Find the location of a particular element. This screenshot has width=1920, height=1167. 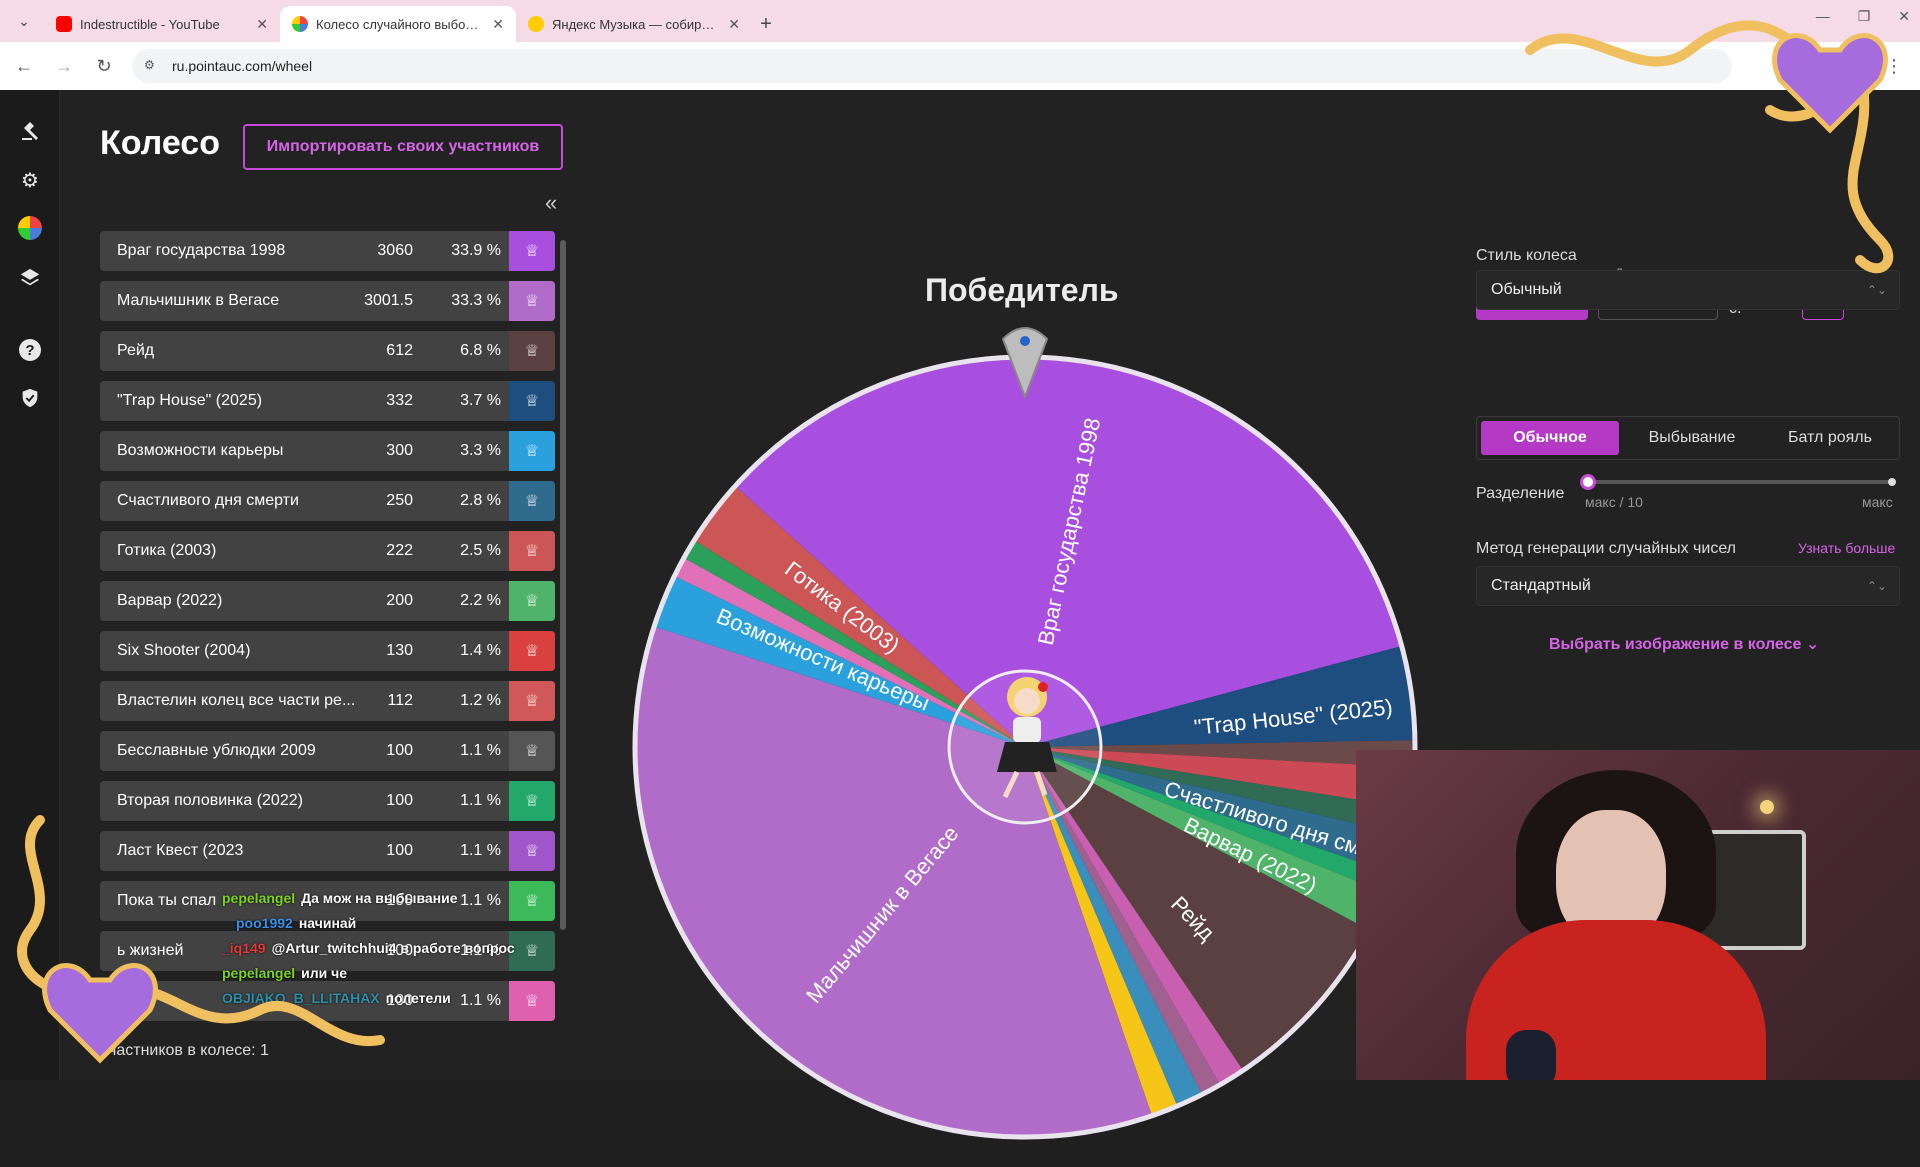

heart-ribbon-decoration-icon is located at coordinates (201, 939).